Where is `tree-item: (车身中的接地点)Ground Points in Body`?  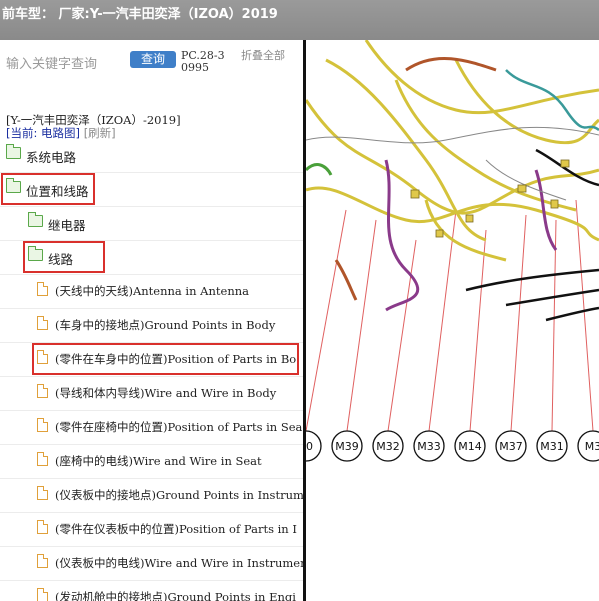
tree-item: (车身中的接地点)Ground Points in Body is located at coordinates (151, 325).